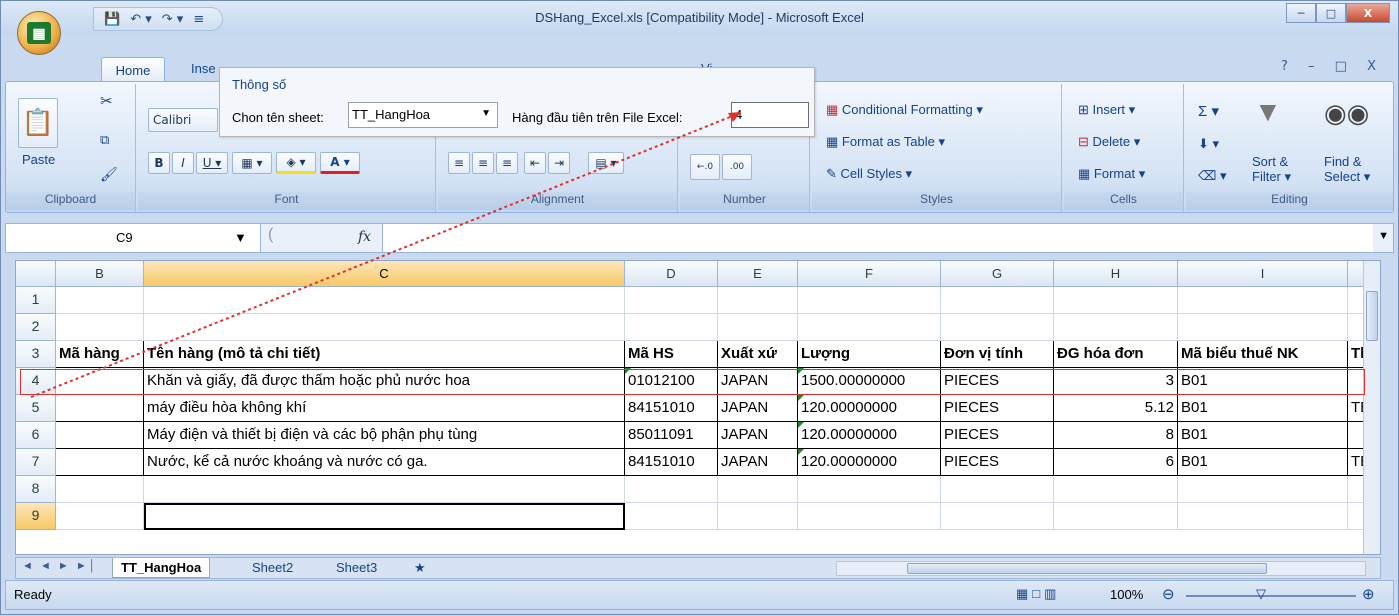 This screenshot has height=616, width=1399. What do you see at coordinates (38, 123) in the screenshot?
I see `paste-icon: 📋` at bounding box center [38, 123].